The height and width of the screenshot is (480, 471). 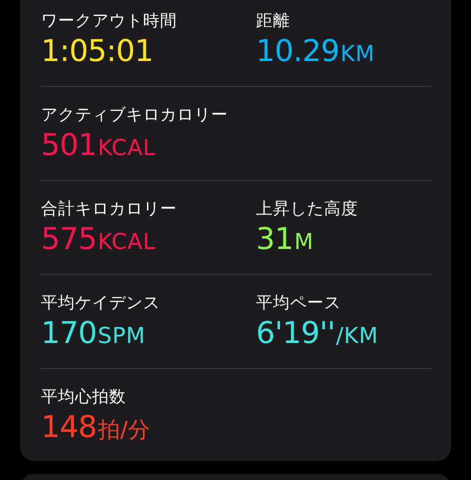 I want to click on metric-label: 平均ケイデンス, so click(x=100, y=303).